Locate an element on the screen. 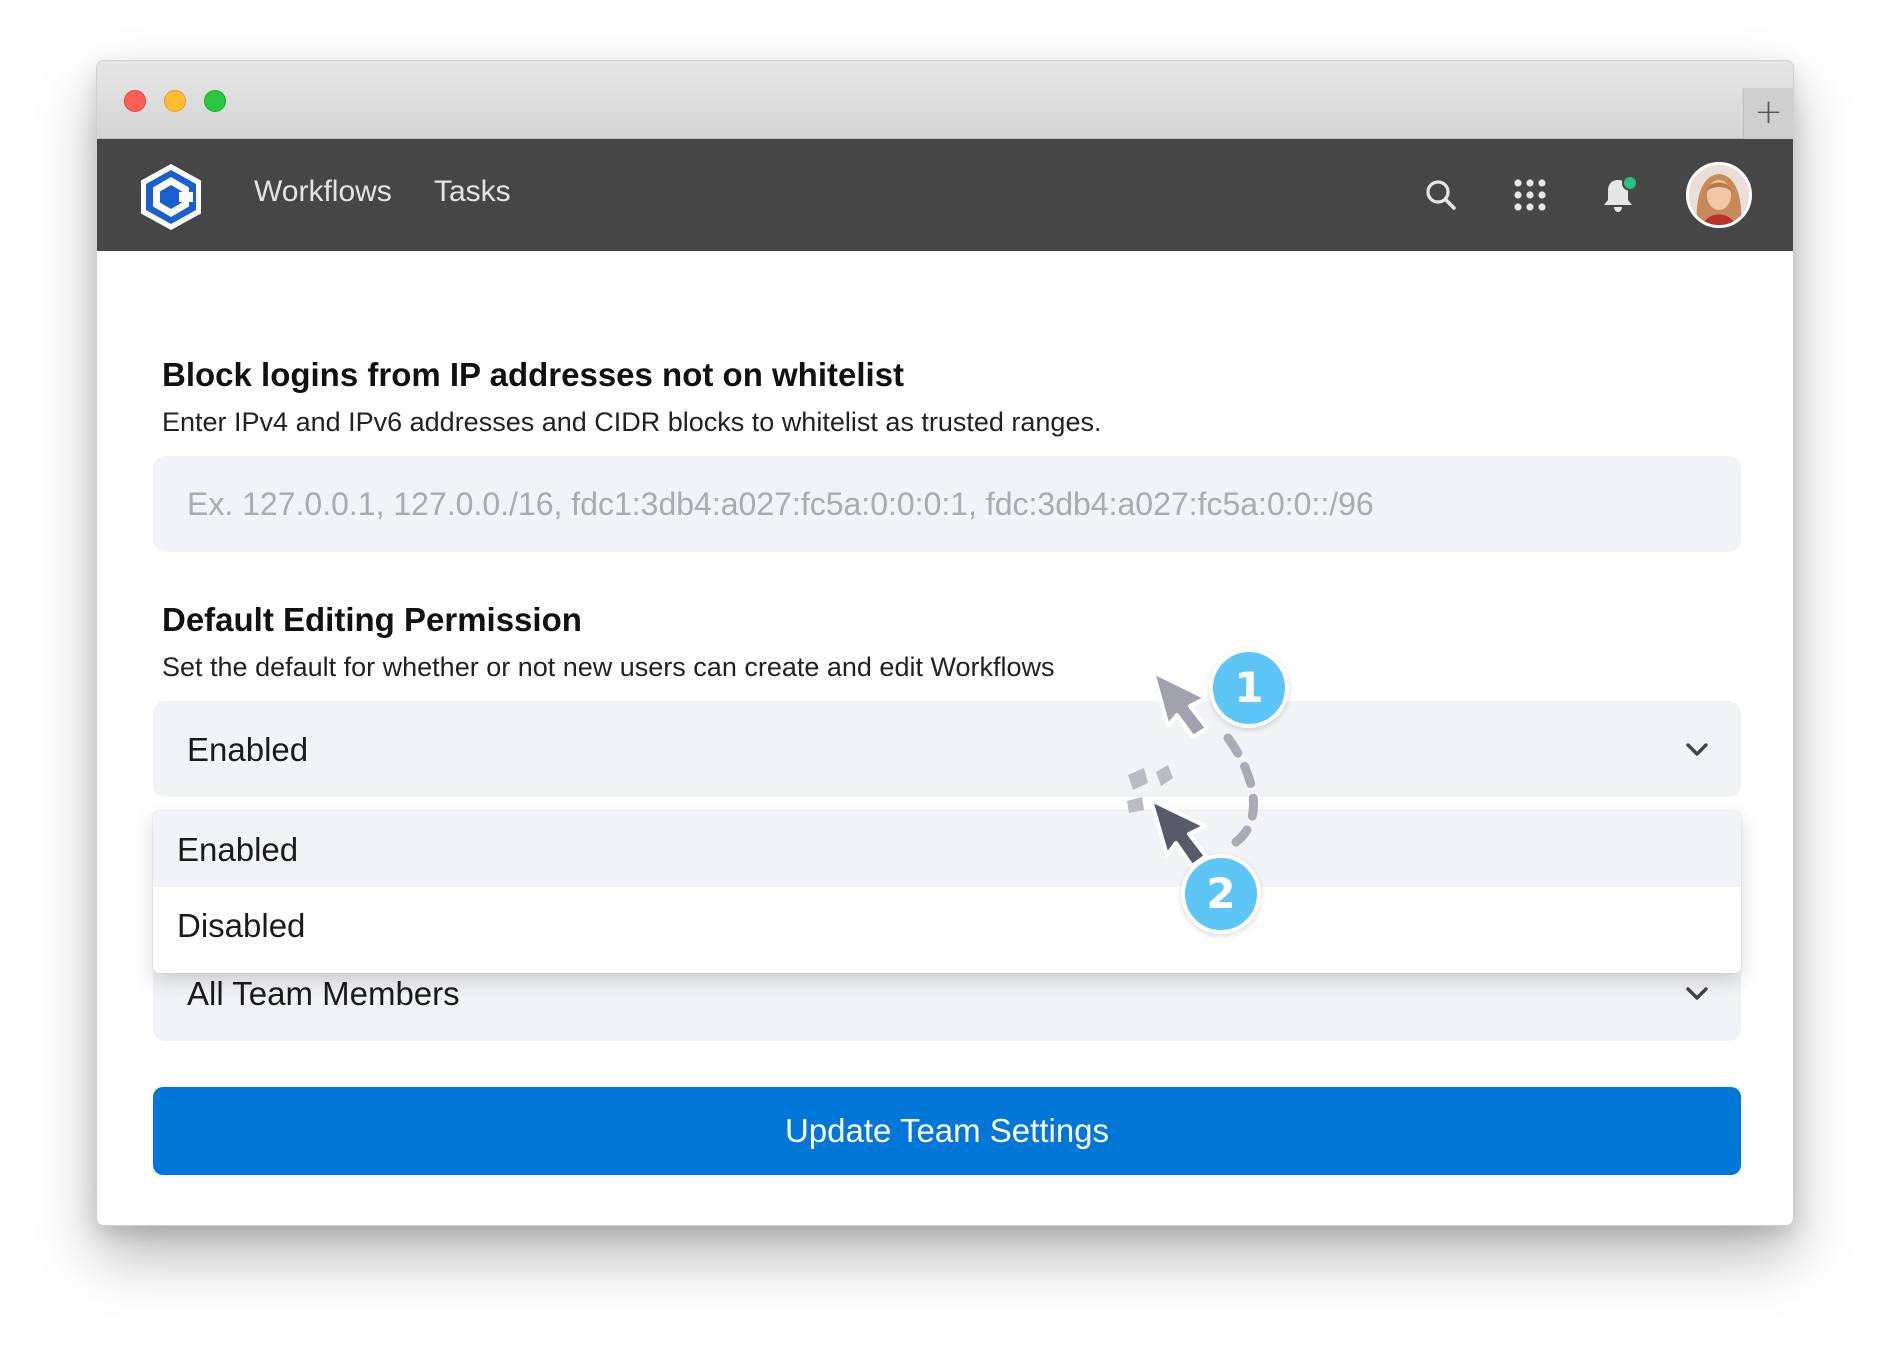 The image size is (1890, 1360). logo-icon is located at coordinates (171, 197).